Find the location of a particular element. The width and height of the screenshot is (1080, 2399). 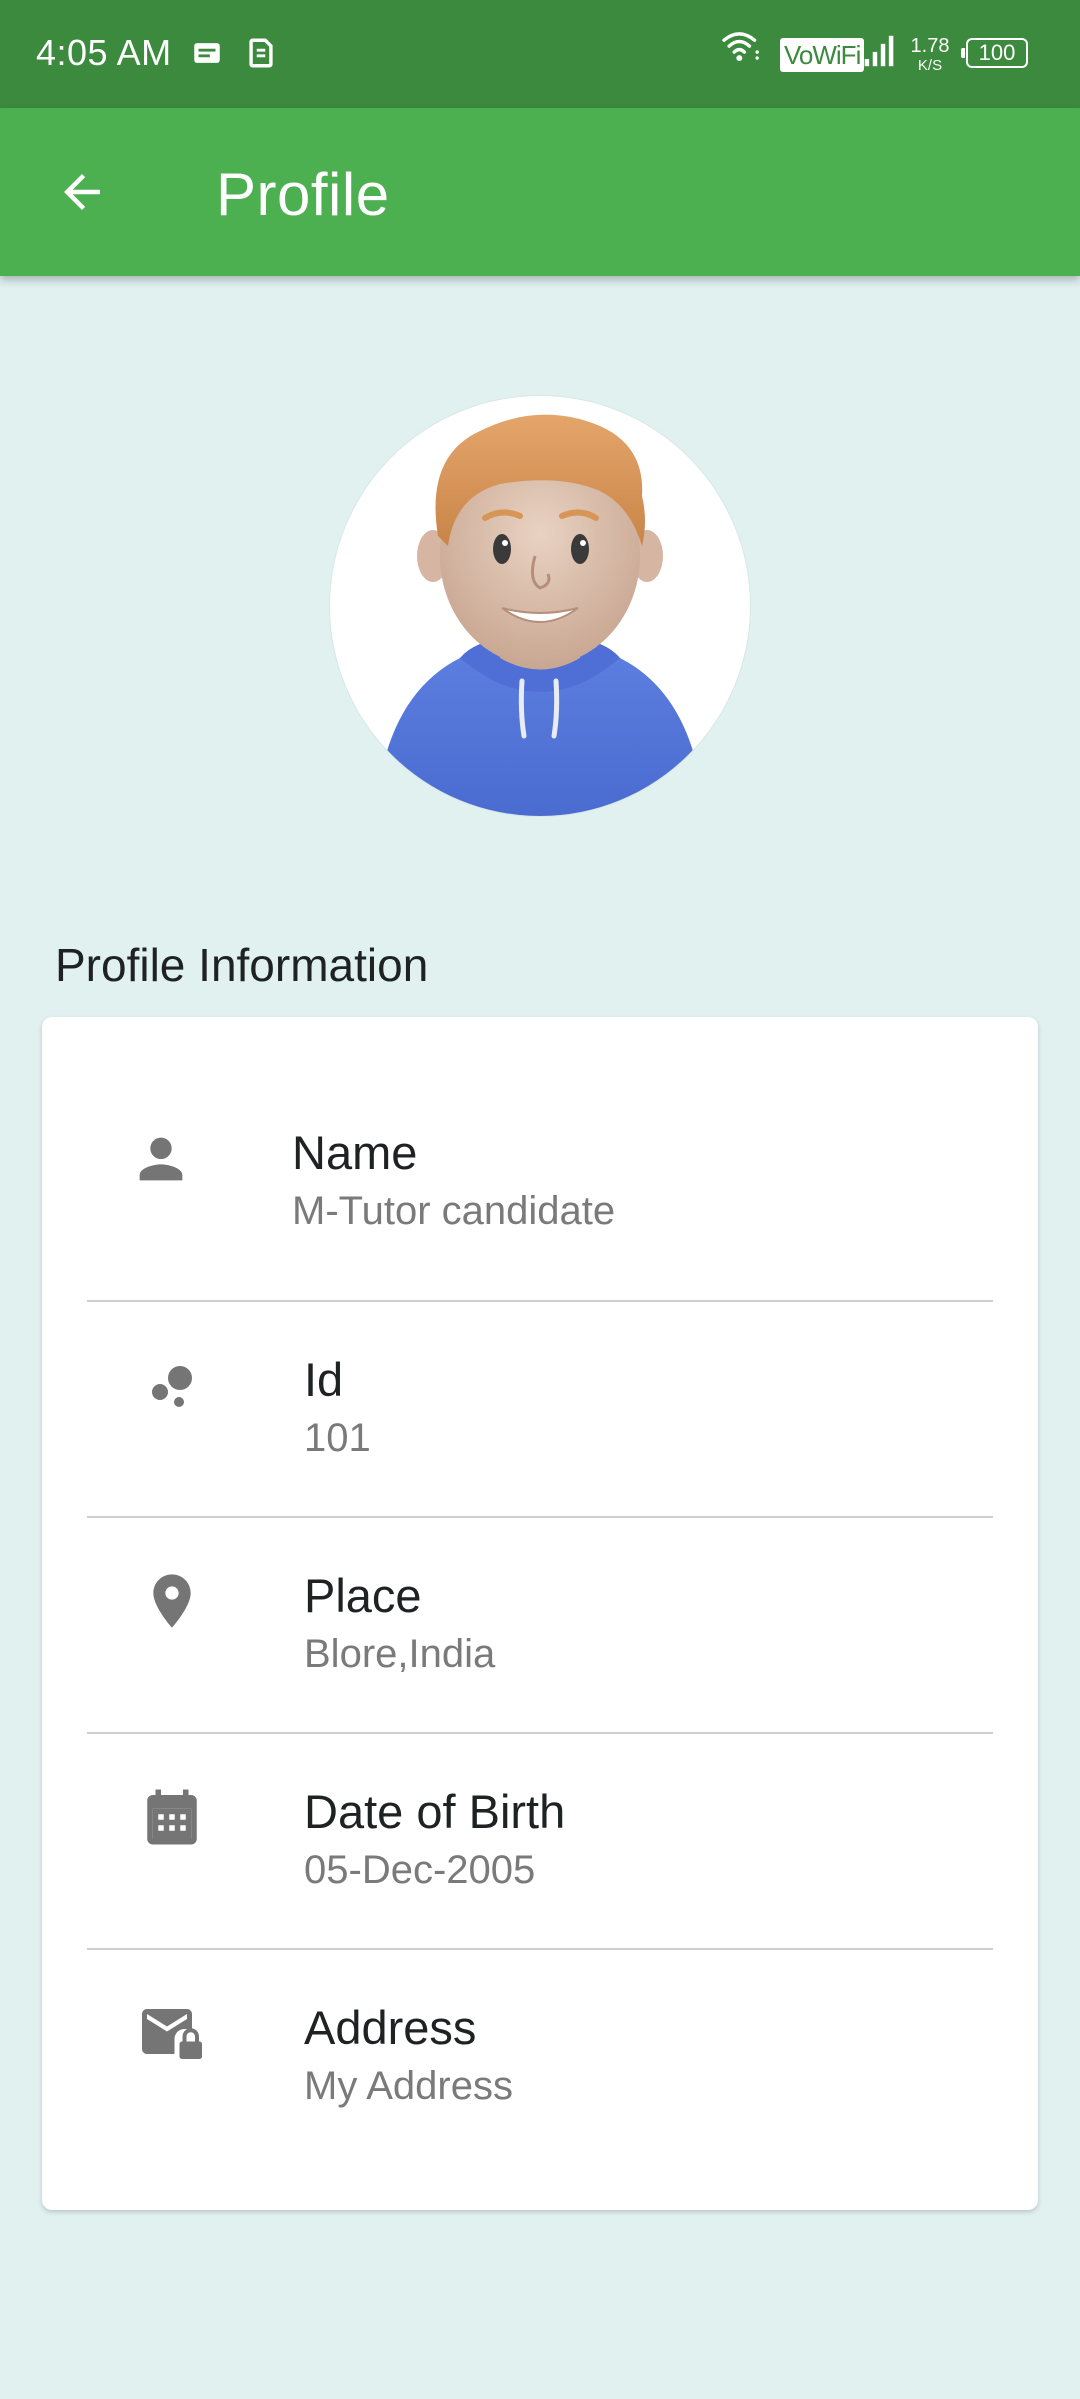

message-notification-icon is located at coordinates (207, 53).